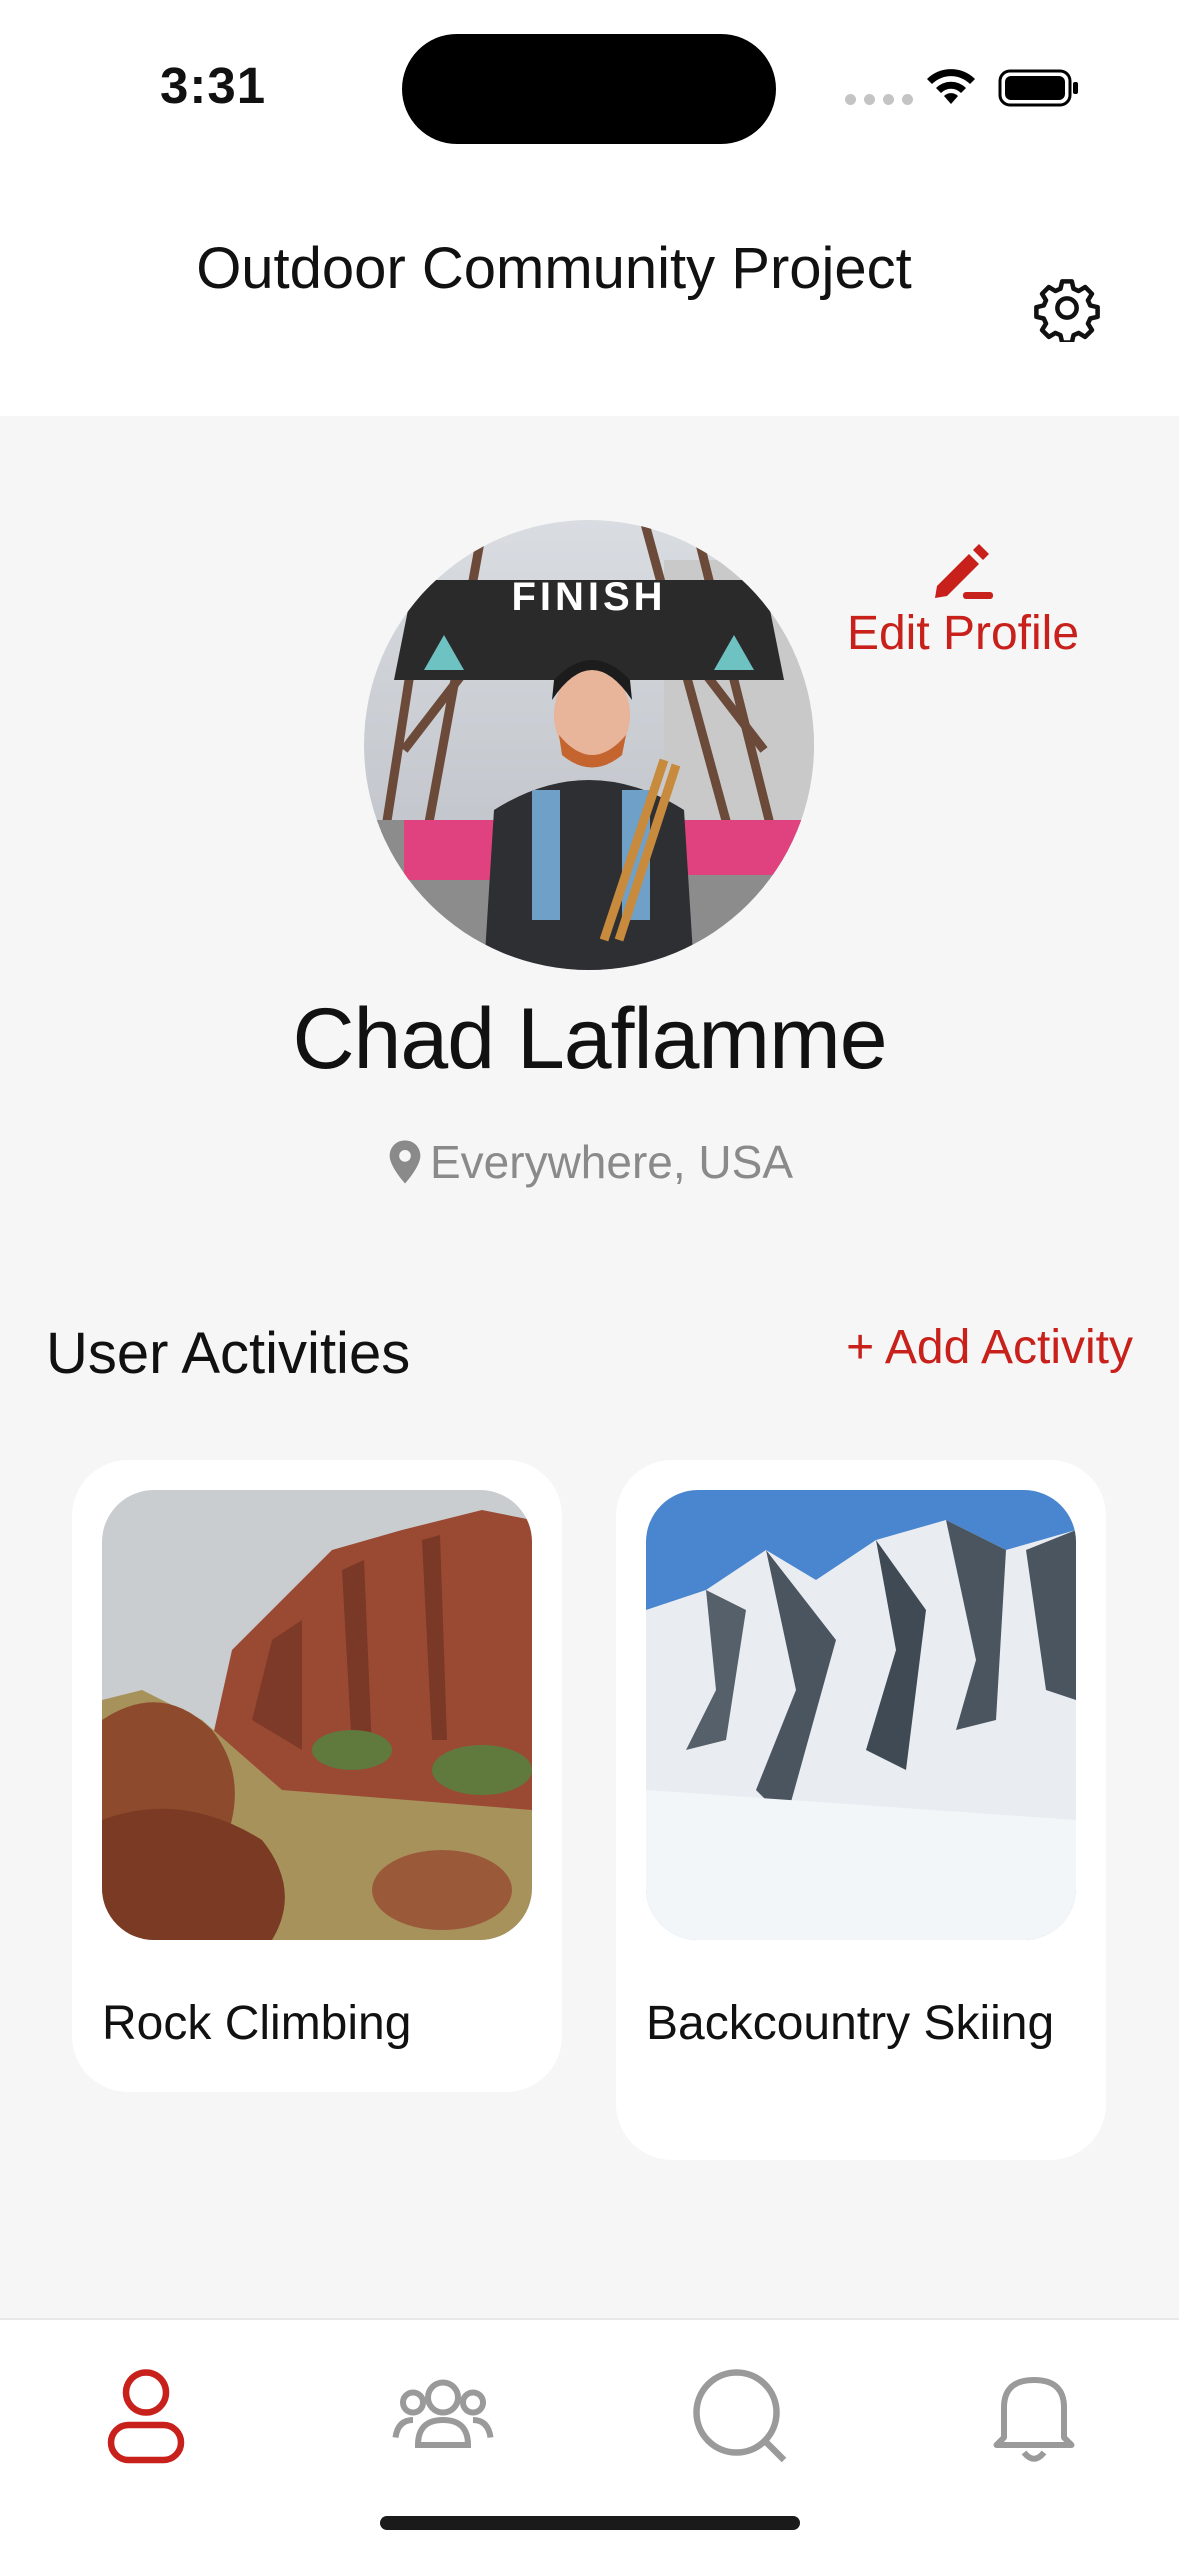 This screenshot has height=2556, width=1179. What do you see at coordinates (589, 745) in the screenshot?
I see `avatar: FINISH` at bounding box center [589, 745].